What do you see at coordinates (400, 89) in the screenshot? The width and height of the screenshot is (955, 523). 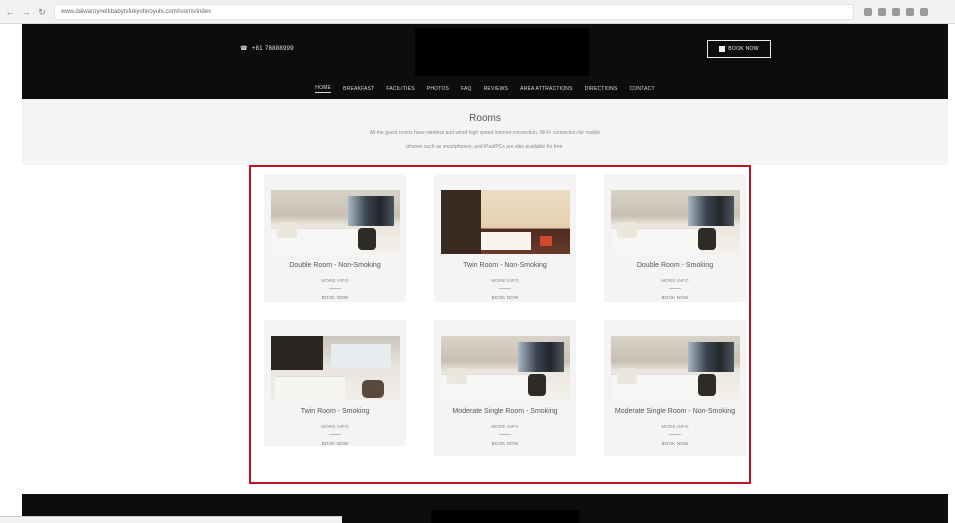 I see `nav-item-facilities: FACILITIES` at bounding box center [400, 89].